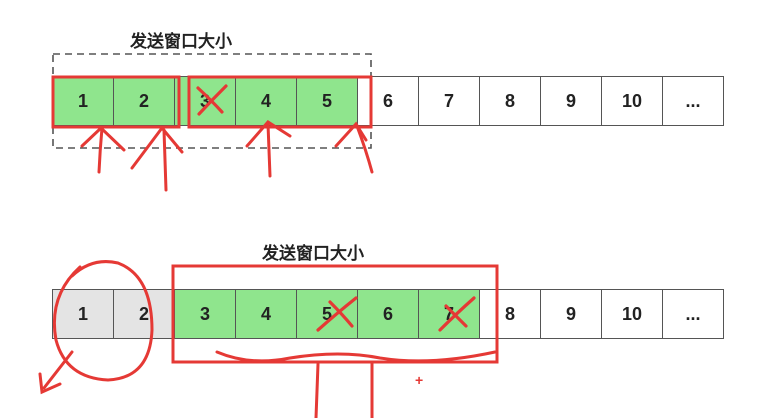 The height and width of the screenshot is (418, 776). I want to click on brace-pillar-left, so click(317, 390).